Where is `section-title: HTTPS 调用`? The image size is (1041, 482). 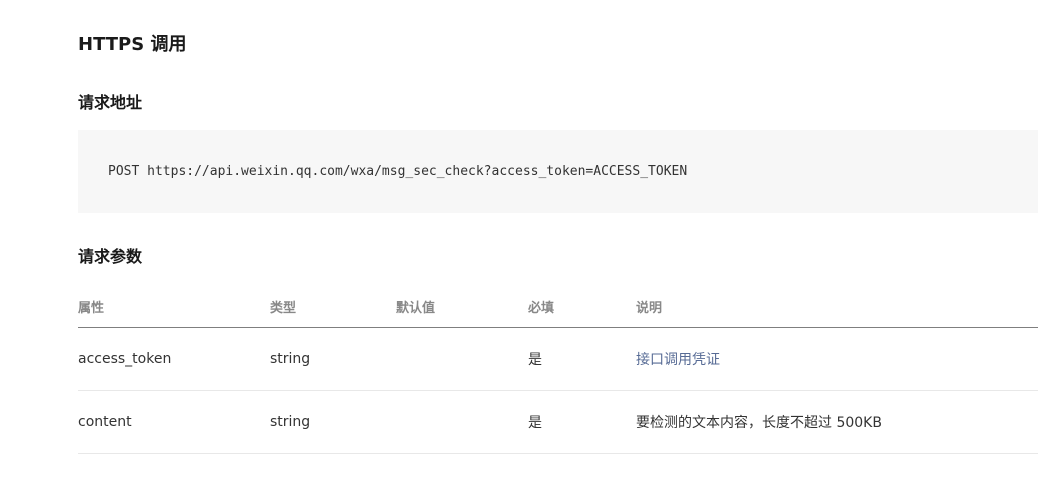
section-title: HTTPS 调用 is located at coordinates (132, 44).